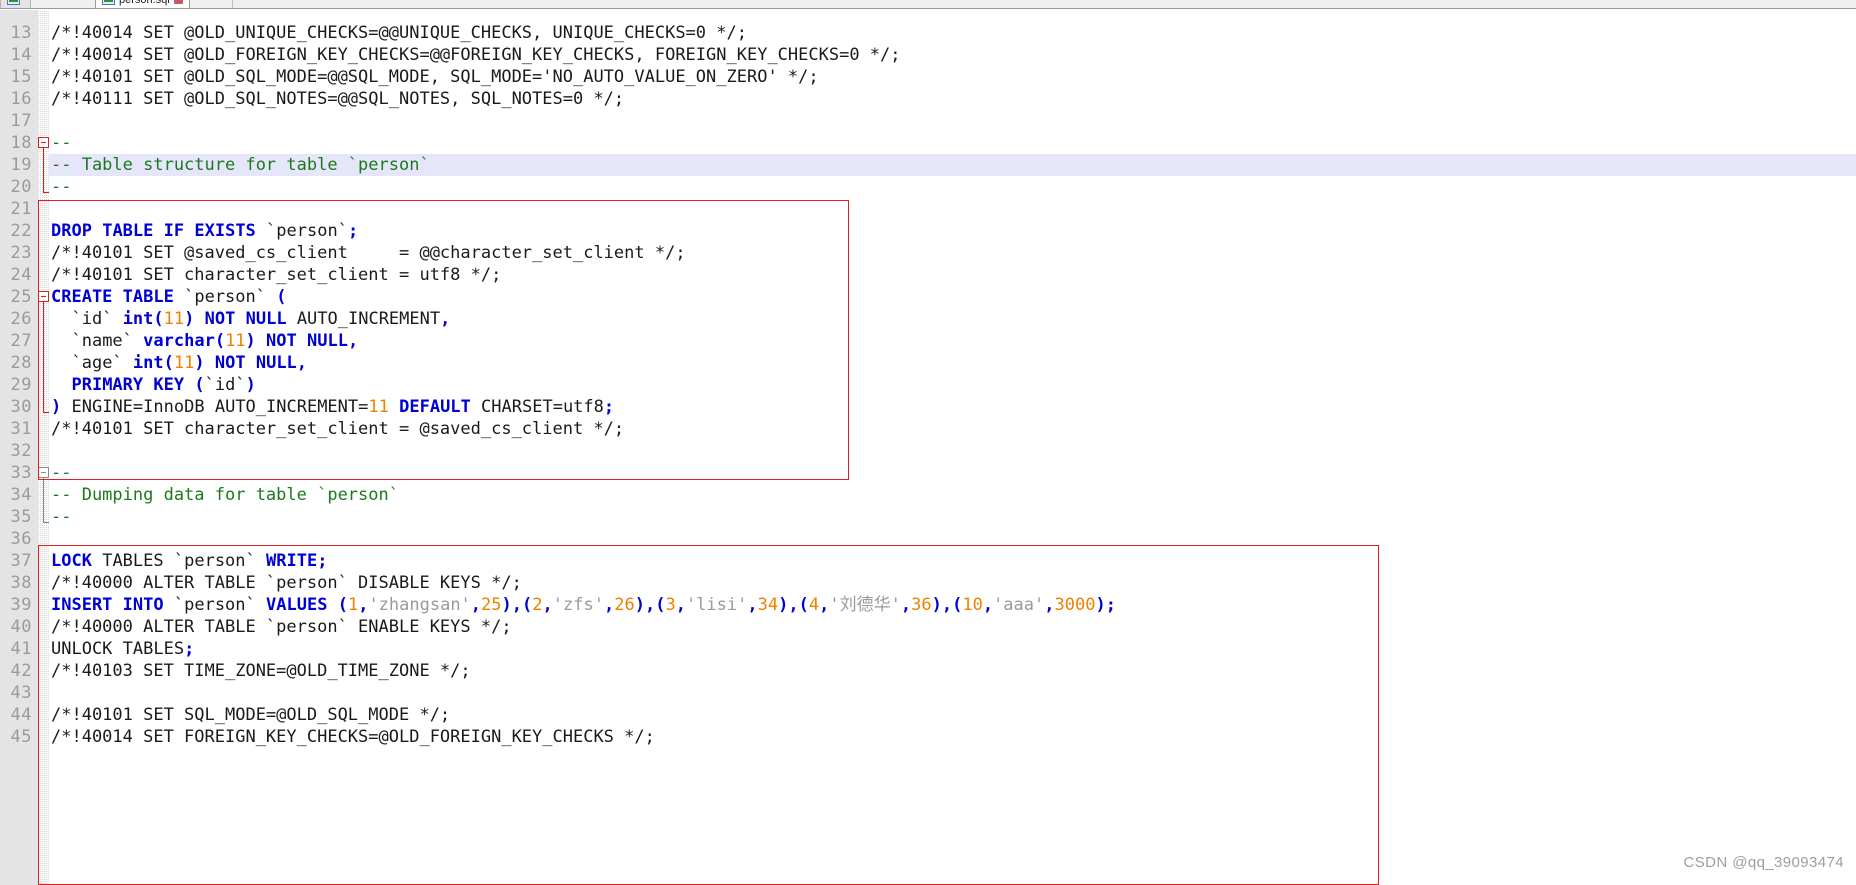 This screenshot has height=885, width=1856. I want to click on code-line: PRIMARY KEY (`id`), so click(952, 385).